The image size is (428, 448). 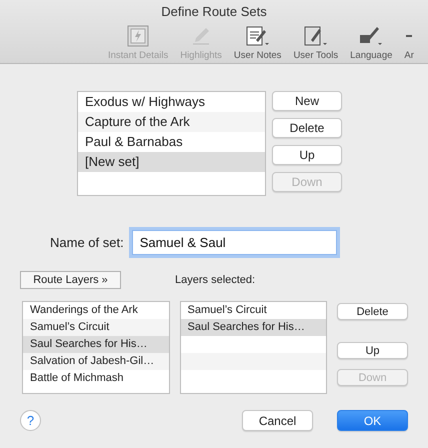 What do you see at coordinates (234, 242) in the screenshot?
I see `name-field: Samuel & Saul` at bounding box center [234, 242].